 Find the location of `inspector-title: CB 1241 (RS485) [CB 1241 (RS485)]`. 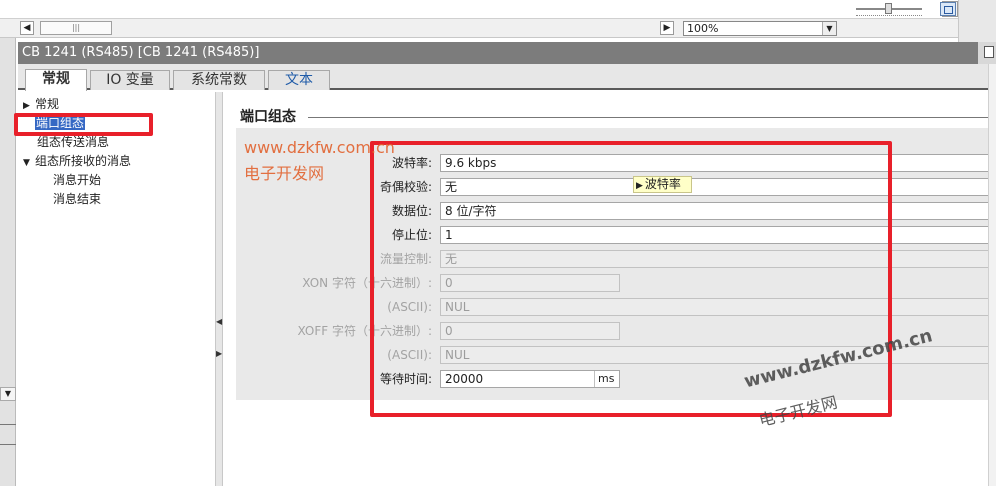

inspector-title: CB 1241 (RS485) [CB 1241 (RS485)] is located at coordinates (505, 53).